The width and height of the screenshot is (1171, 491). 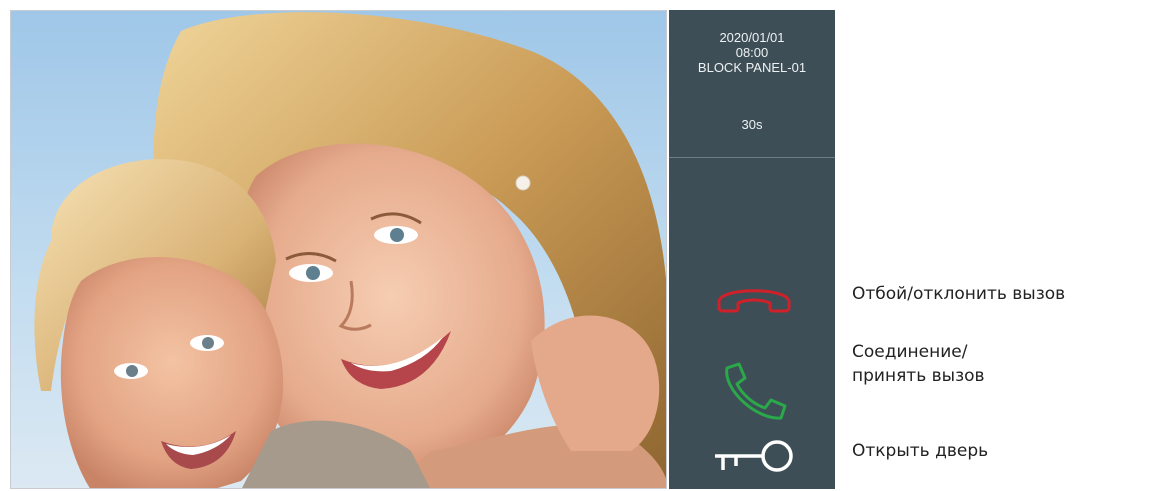 What do you see at coordinates (920, 451) in the screenshot?
I see `legend-unlock: Открыть дверь` at bounding box center [920, 451].